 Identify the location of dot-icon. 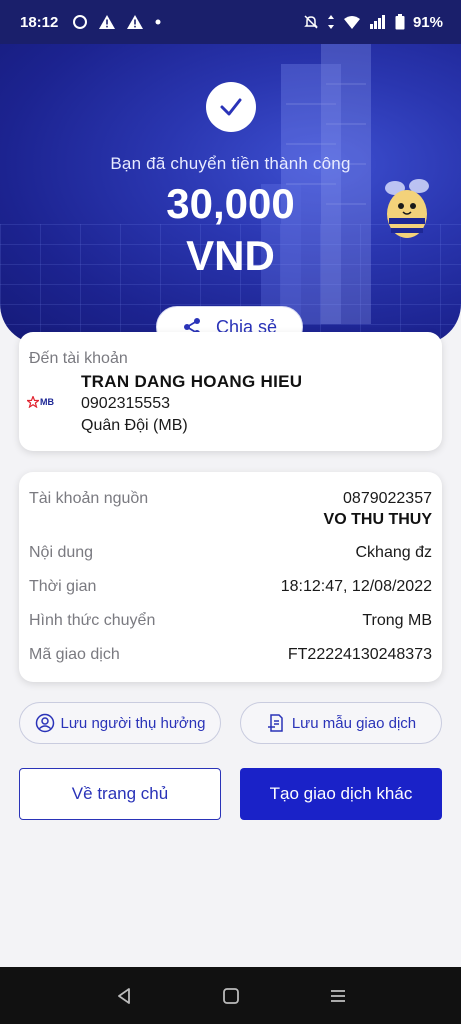
(158, 22).